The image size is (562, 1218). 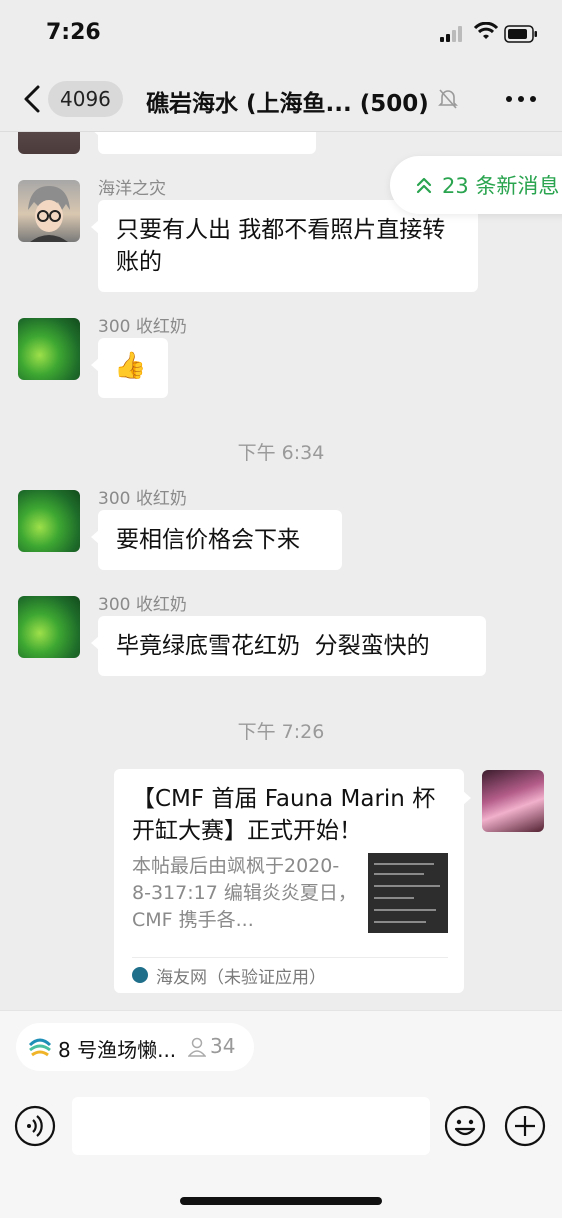 What do you see at coordinates (197, 1047) in the screenshot?
I see `person-icon` at bounding box center [197, 1047].